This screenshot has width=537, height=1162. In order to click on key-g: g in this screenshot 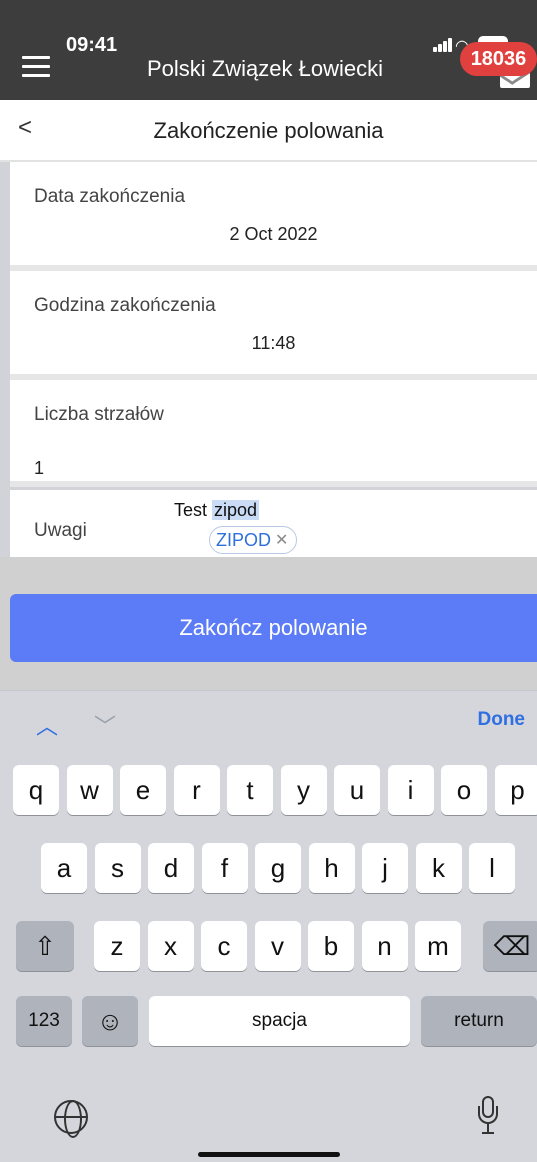, I will do `click(278, 868)`.